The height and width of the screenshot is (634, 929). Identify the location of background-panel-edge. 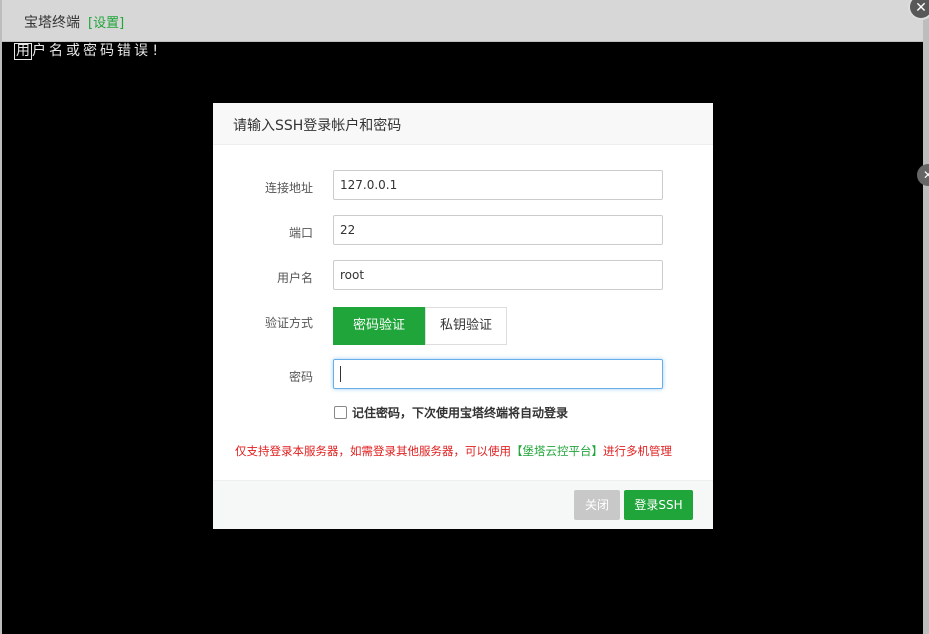
(926, 317).